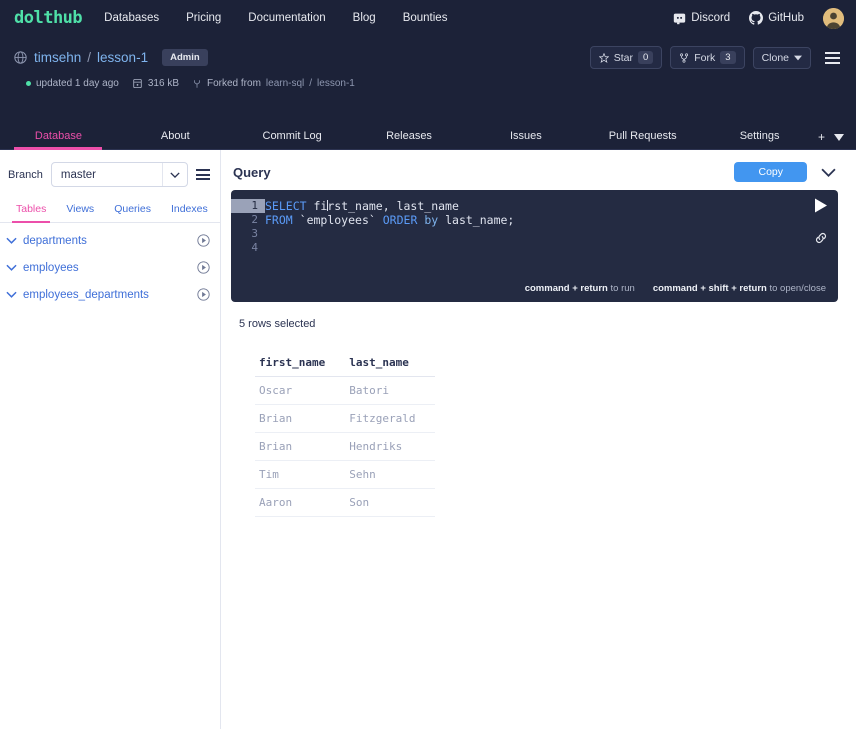 The width and height of the screenshot is (856, 729). What do you see at coordinates (279, 220) in the screenshot?
I see `sql-keyword-from: FROM` at bounding box center [279, 220].